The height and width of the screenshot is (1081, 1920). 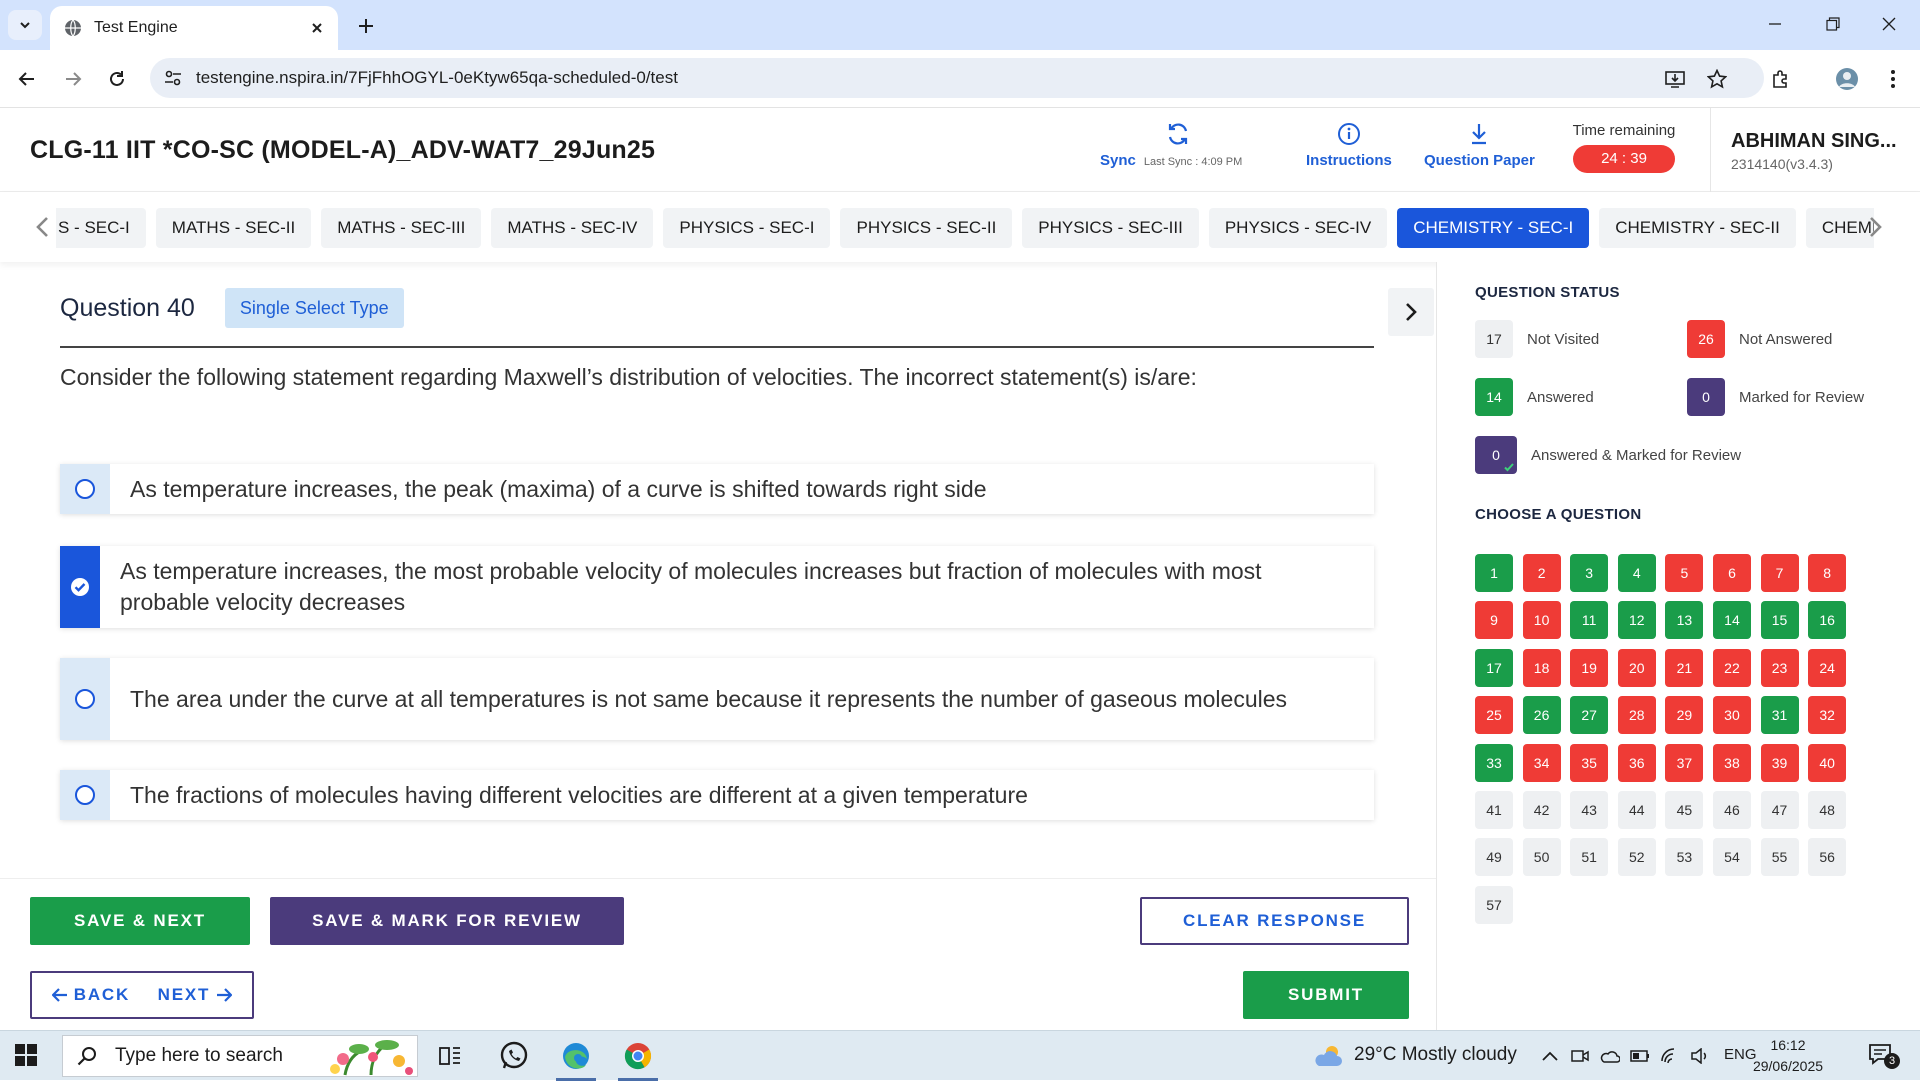 I want to click on question-grid-button: 18, so click(x=1541, y=667).